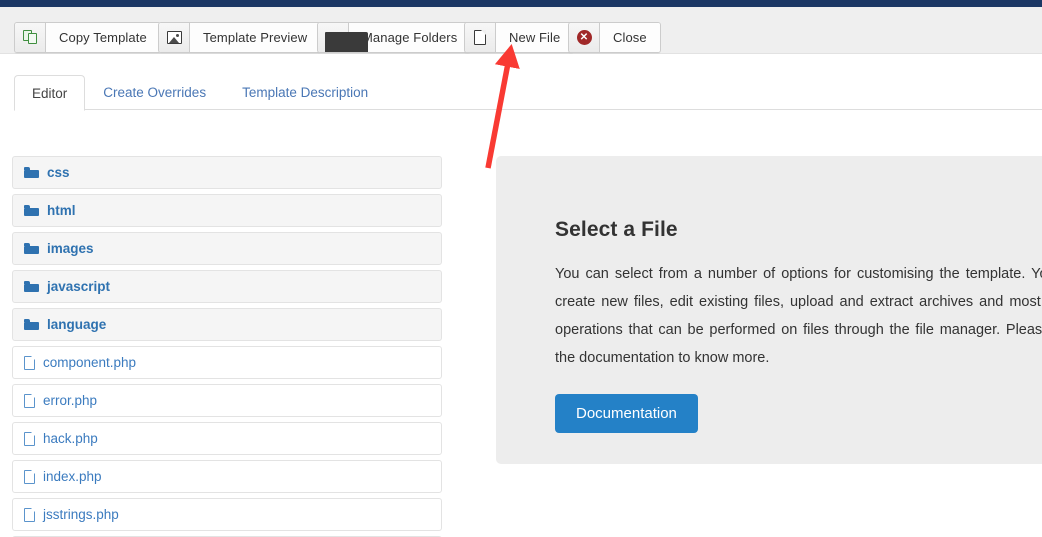 The width and height of the screenshot is (1042, 537). What do you see at coordinates (584, 37) in the screenshot?
I see `close-circle-icon: ✕` at bounding box center [584, 37].